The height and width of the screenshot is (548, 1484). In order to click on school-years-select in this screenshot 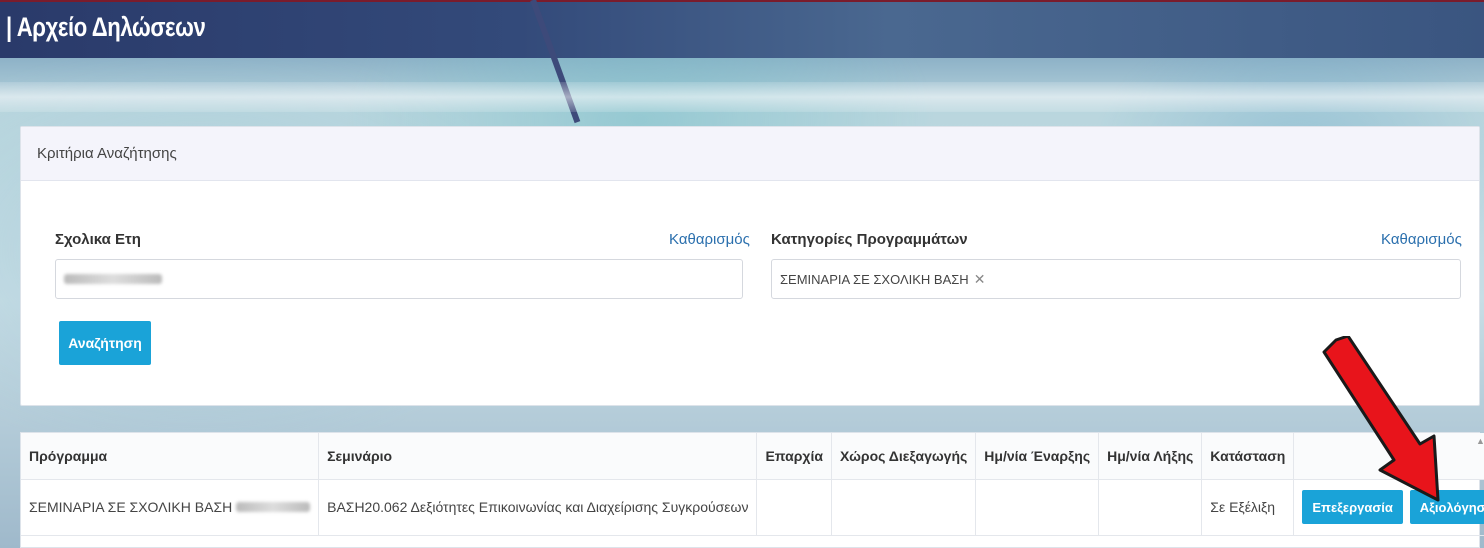, I will do `click(399, 279)`.